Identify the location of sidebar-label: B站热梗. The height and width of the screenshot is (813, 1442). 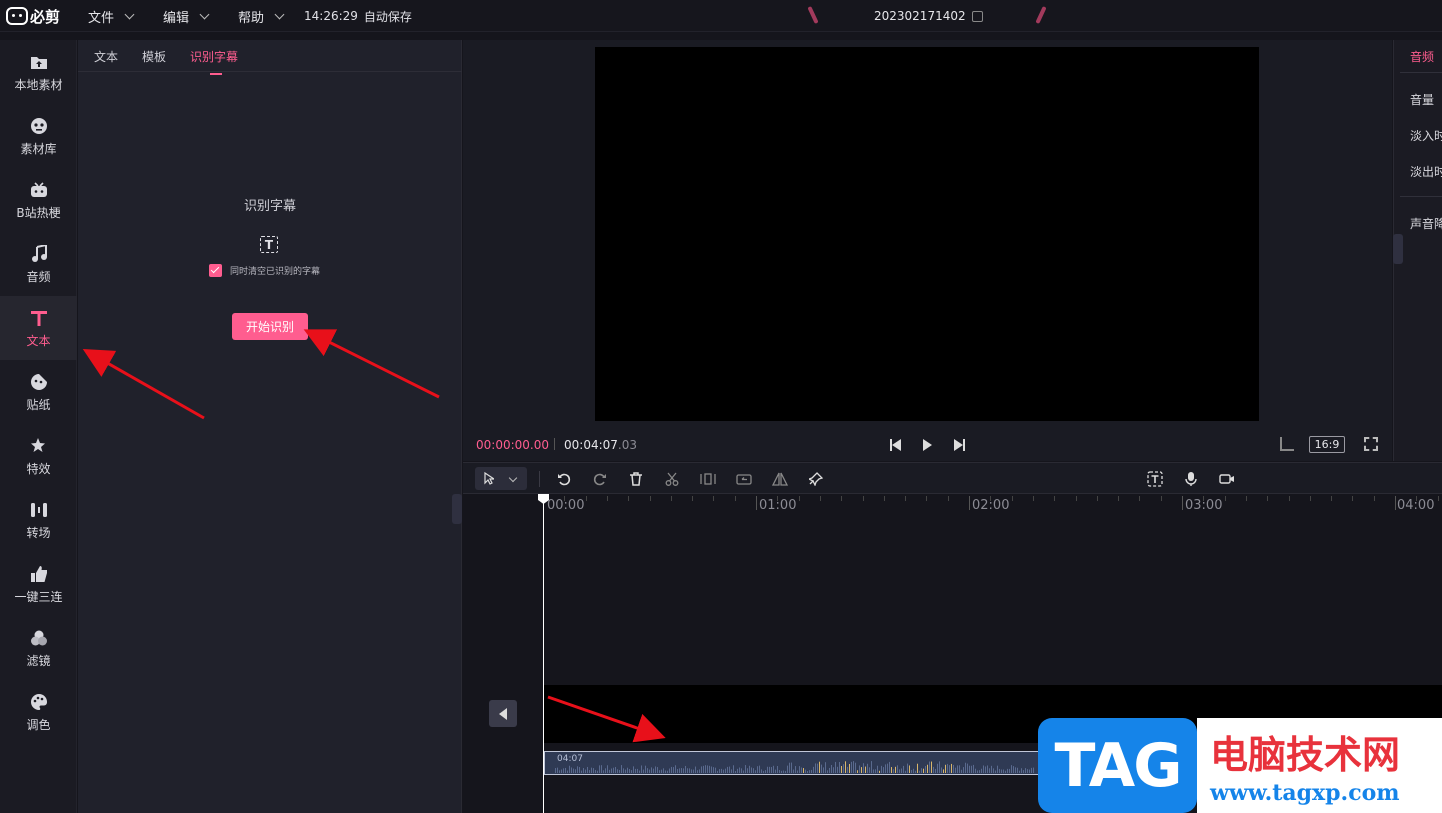
(38, 212).